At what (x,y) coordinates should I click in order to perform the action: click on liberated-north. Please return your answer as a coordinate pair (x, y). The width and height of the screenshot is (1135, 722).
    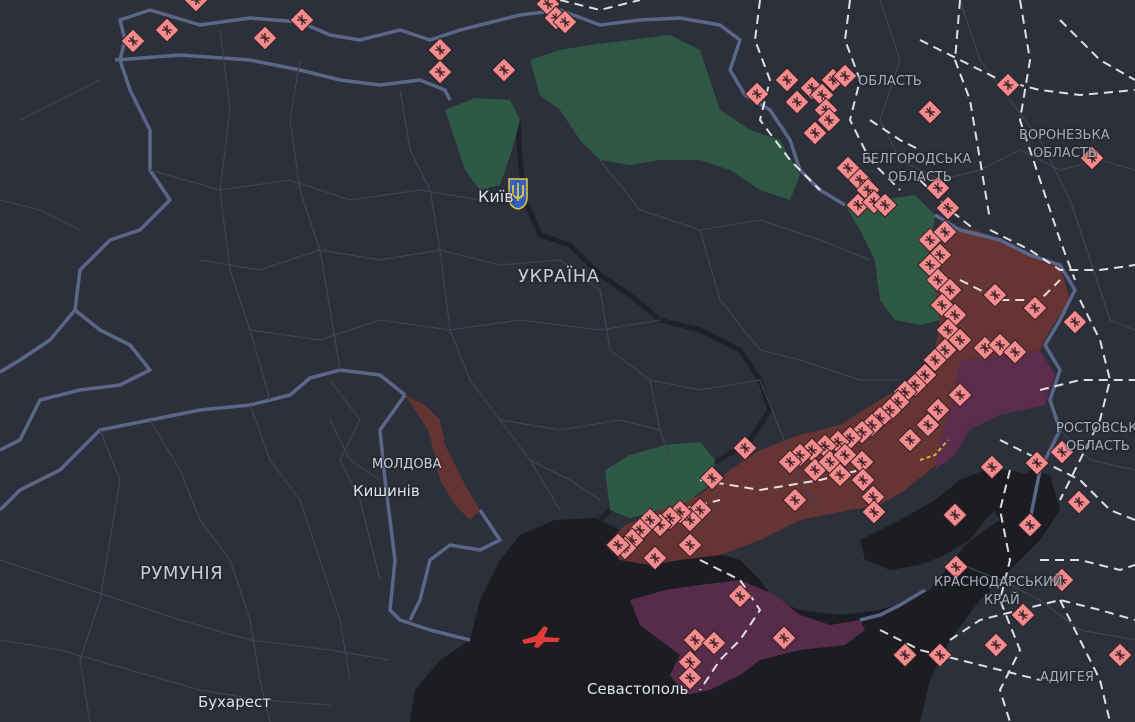
    Looking at the image, I should click on (482, 144).